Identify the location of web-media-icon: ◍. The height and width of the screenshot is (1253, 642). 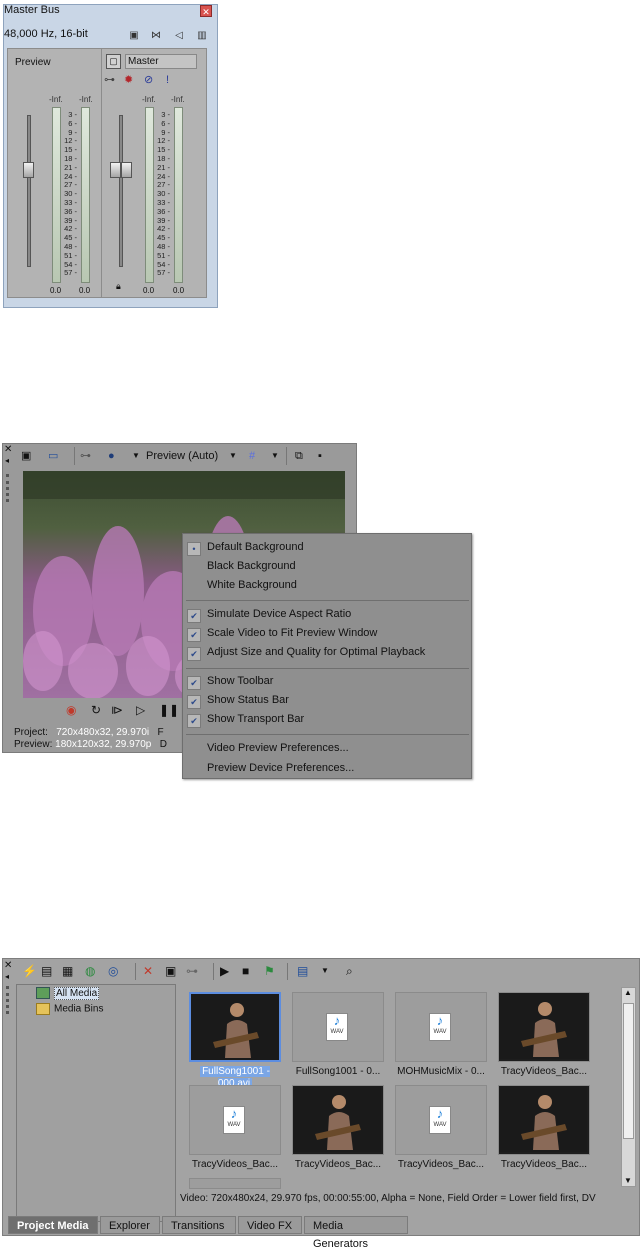
(90, 971).